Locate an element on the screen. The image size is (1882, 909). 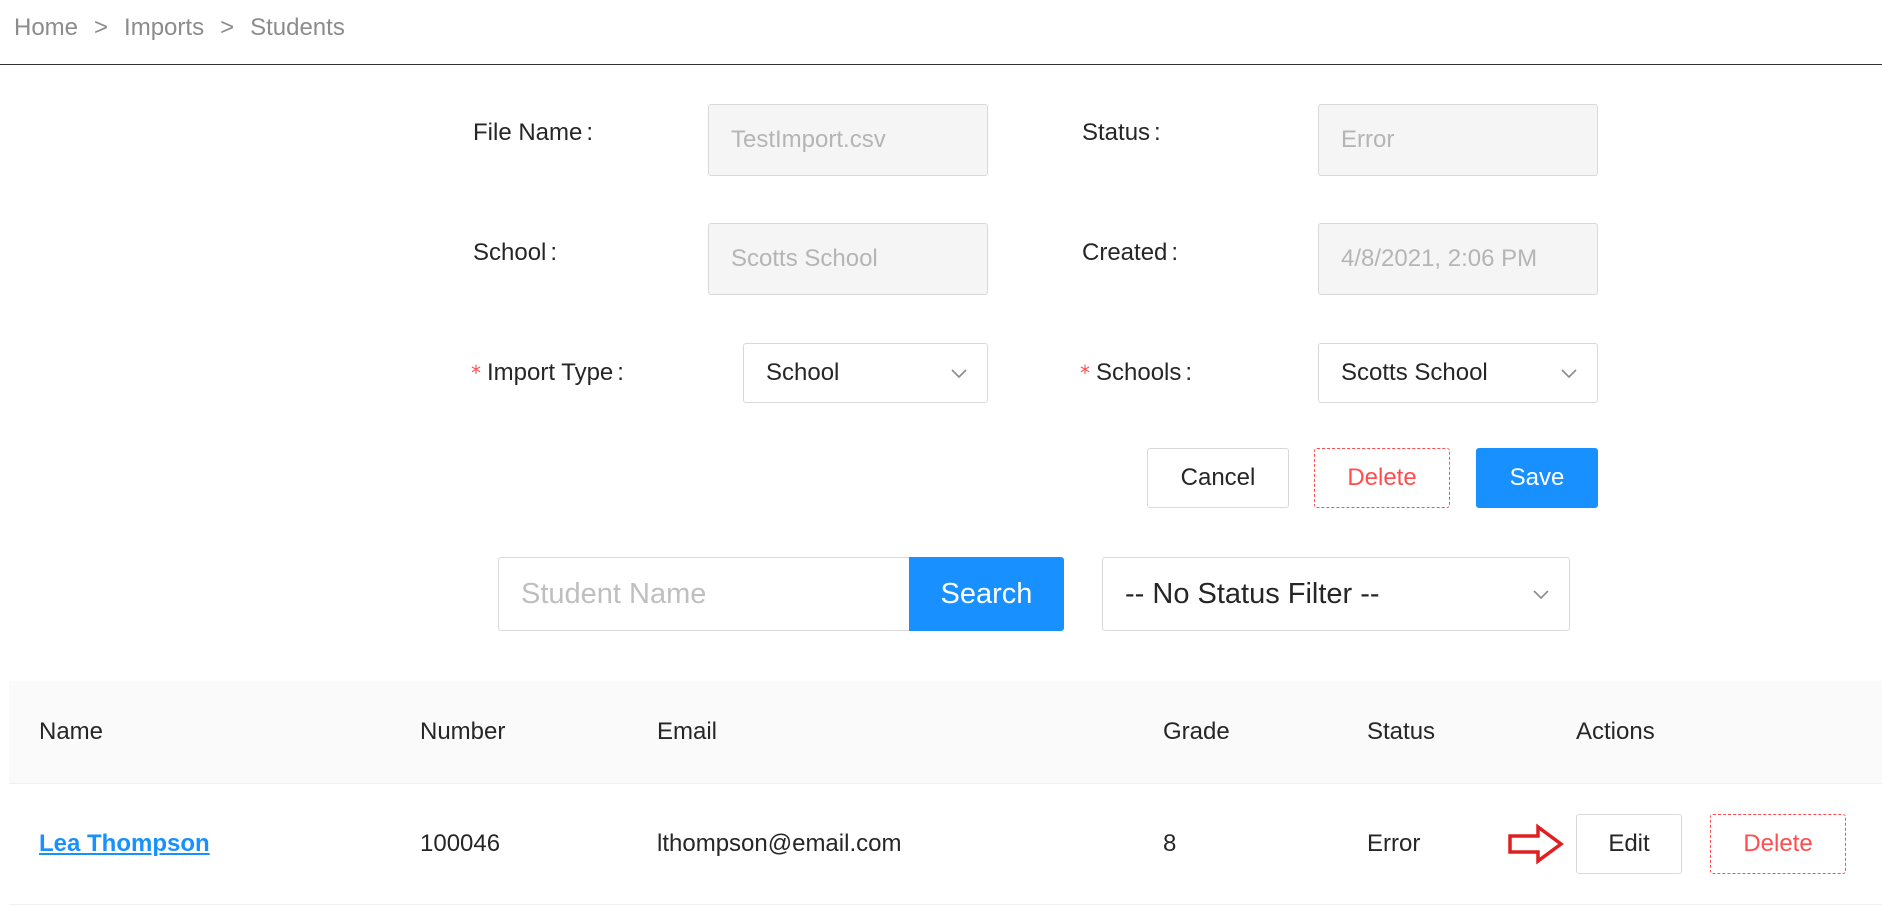
student-status-cell: Error is located at coordinates (1394, 843).